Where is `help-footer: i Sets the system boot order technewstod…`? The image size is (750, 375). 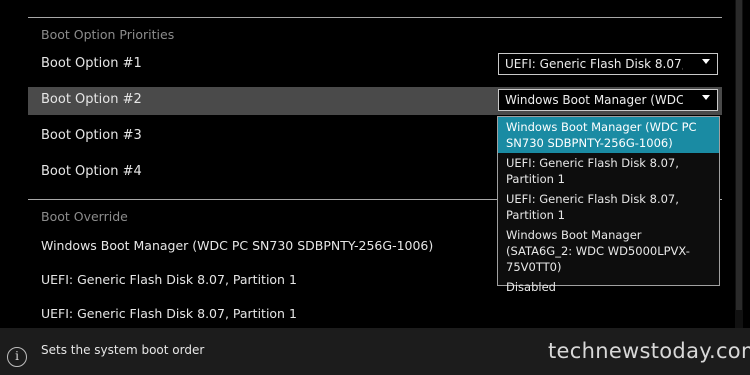
help-footer: i Sets the system boot order technewstod… is located at coordinates (375, 351).